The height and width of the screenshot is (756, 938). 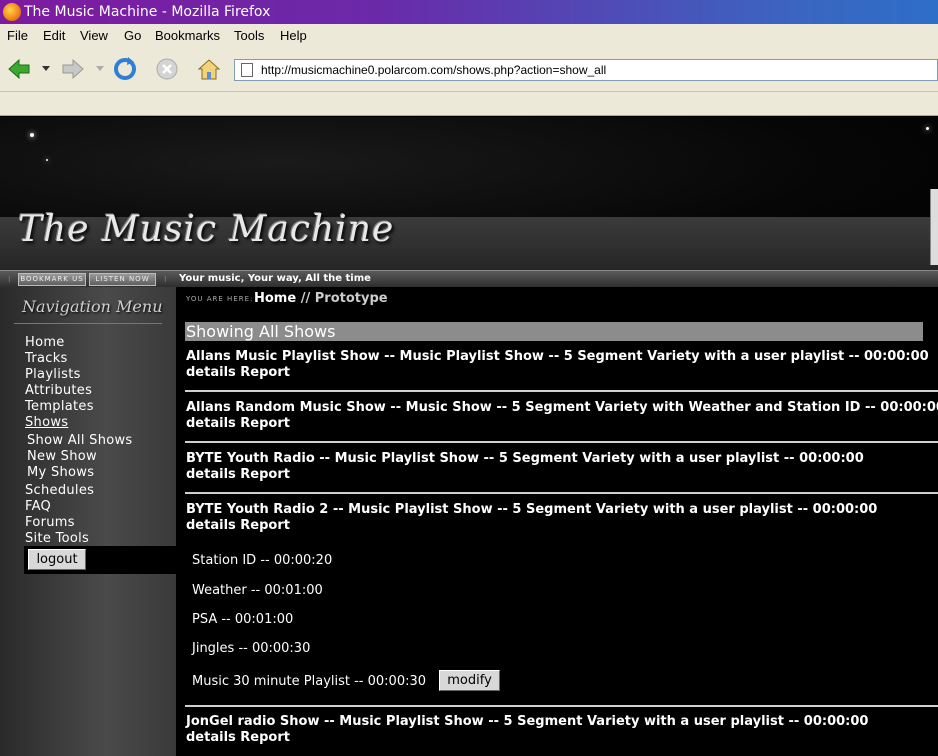 What do you see at coordinates (243, 619) in the screenshot?
I see `segment-item: PSA -- 00:01:00` at bounding box center [243, 619].